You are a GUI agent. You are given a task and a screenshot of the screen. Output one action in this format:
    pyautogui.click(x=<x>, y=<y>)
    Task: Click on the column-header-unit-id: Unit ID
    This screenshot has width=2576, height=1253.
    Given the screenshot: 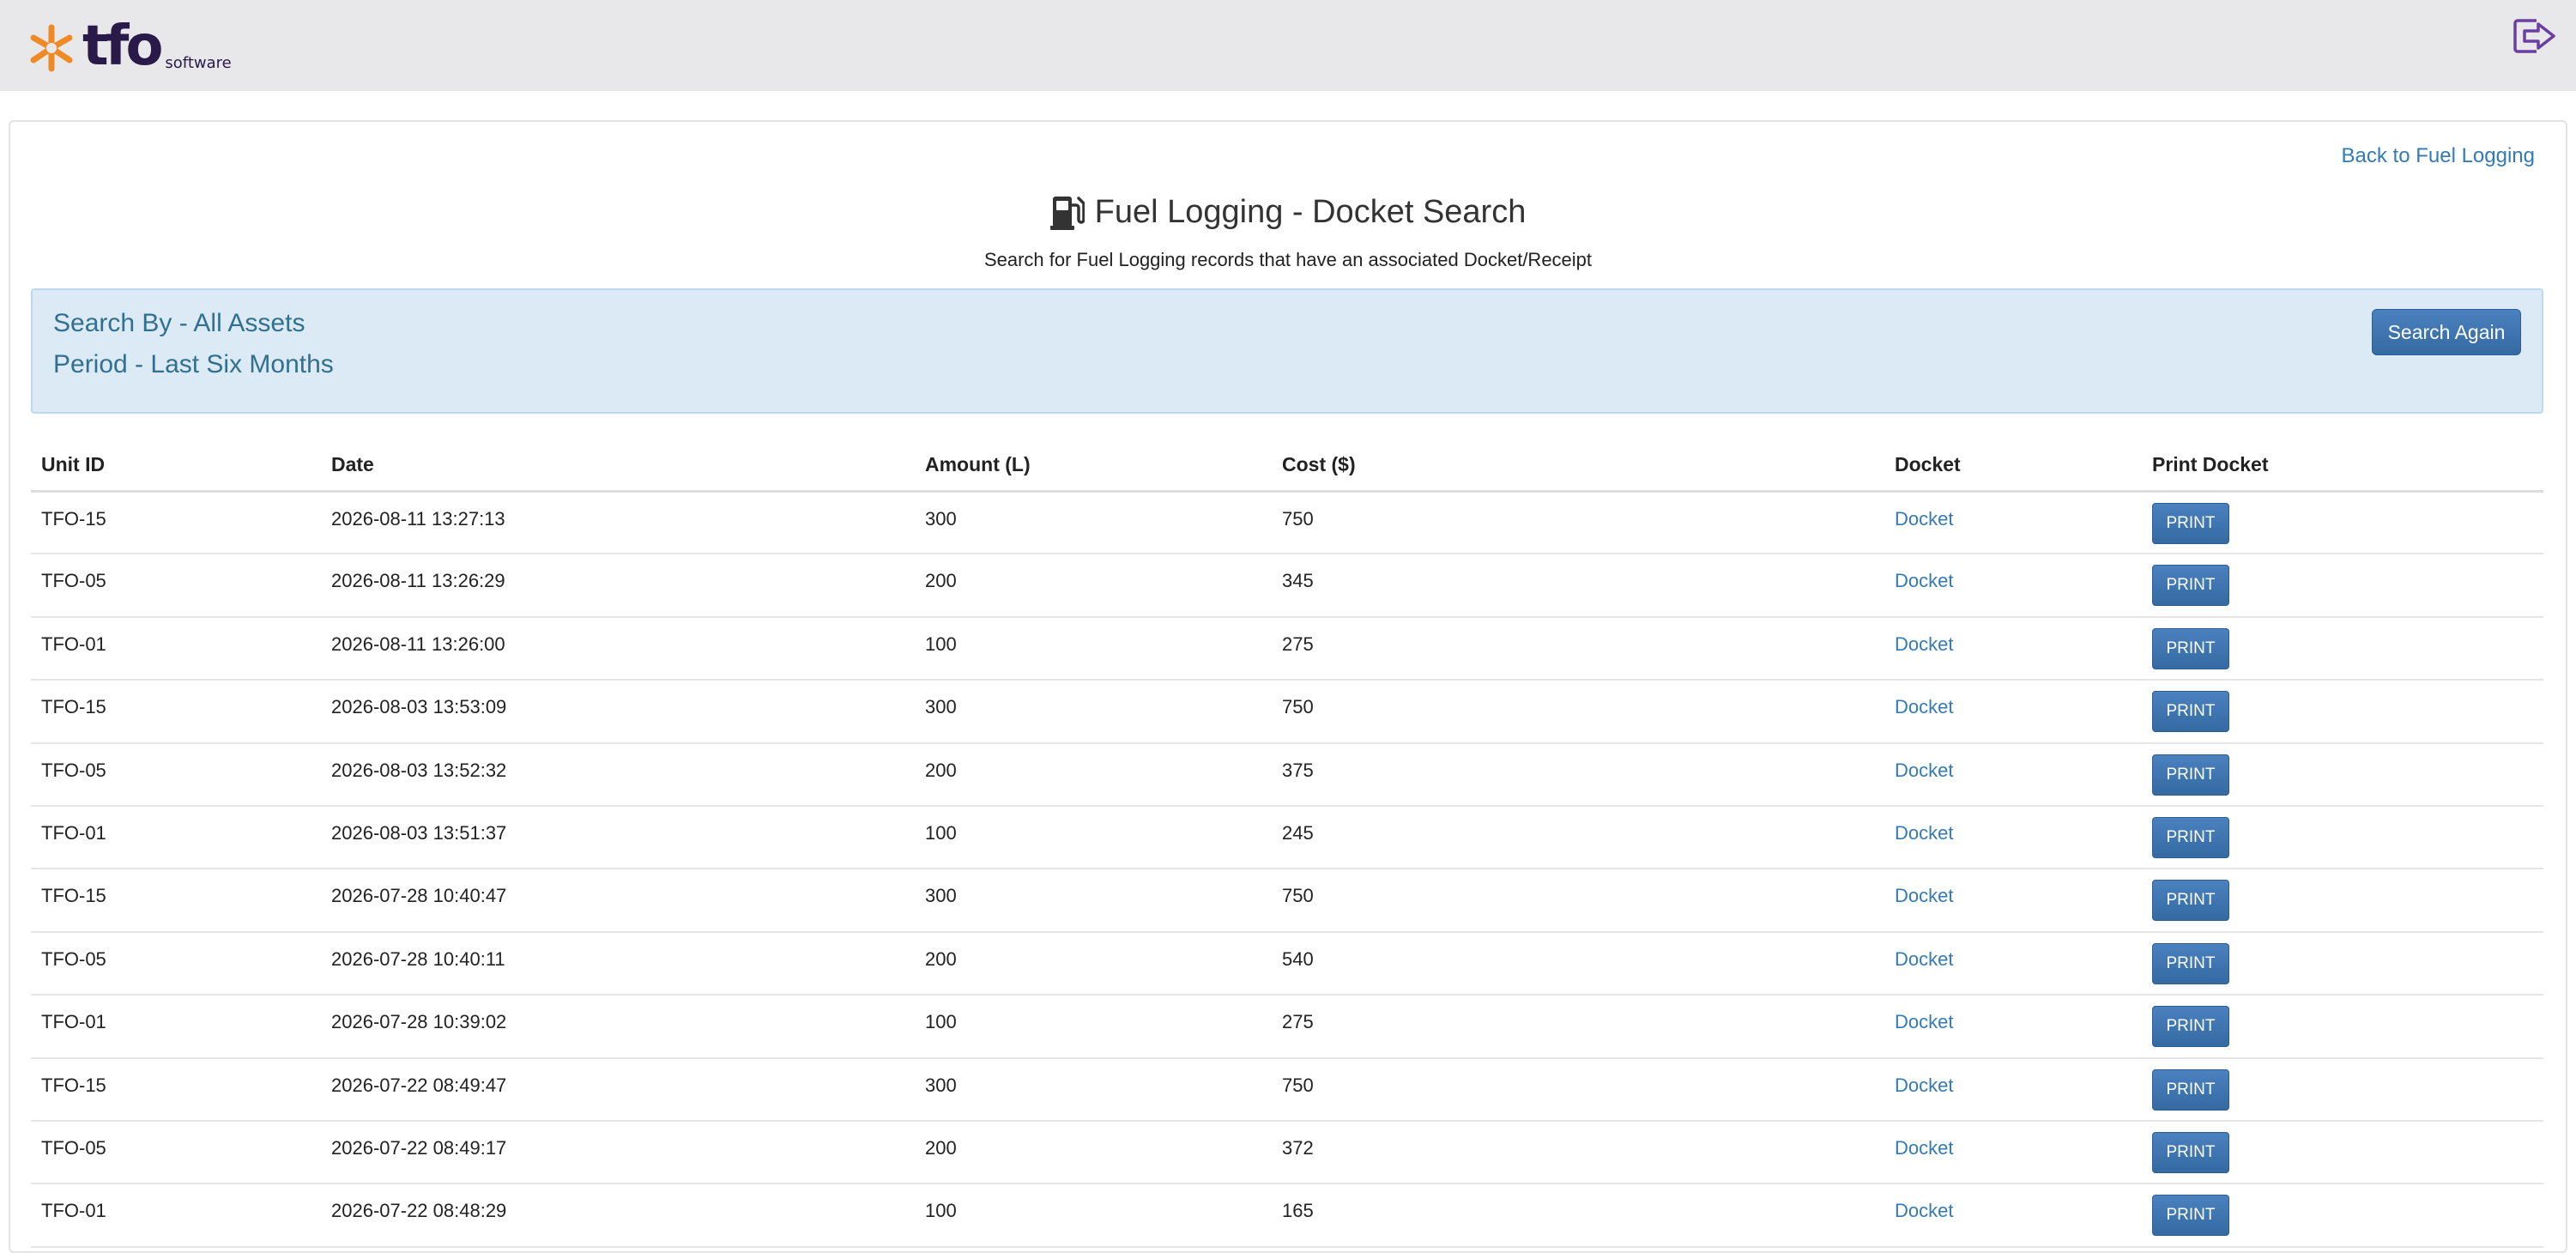 What is the action you would take?
    pyautogui.click(x=176, y=466)
    